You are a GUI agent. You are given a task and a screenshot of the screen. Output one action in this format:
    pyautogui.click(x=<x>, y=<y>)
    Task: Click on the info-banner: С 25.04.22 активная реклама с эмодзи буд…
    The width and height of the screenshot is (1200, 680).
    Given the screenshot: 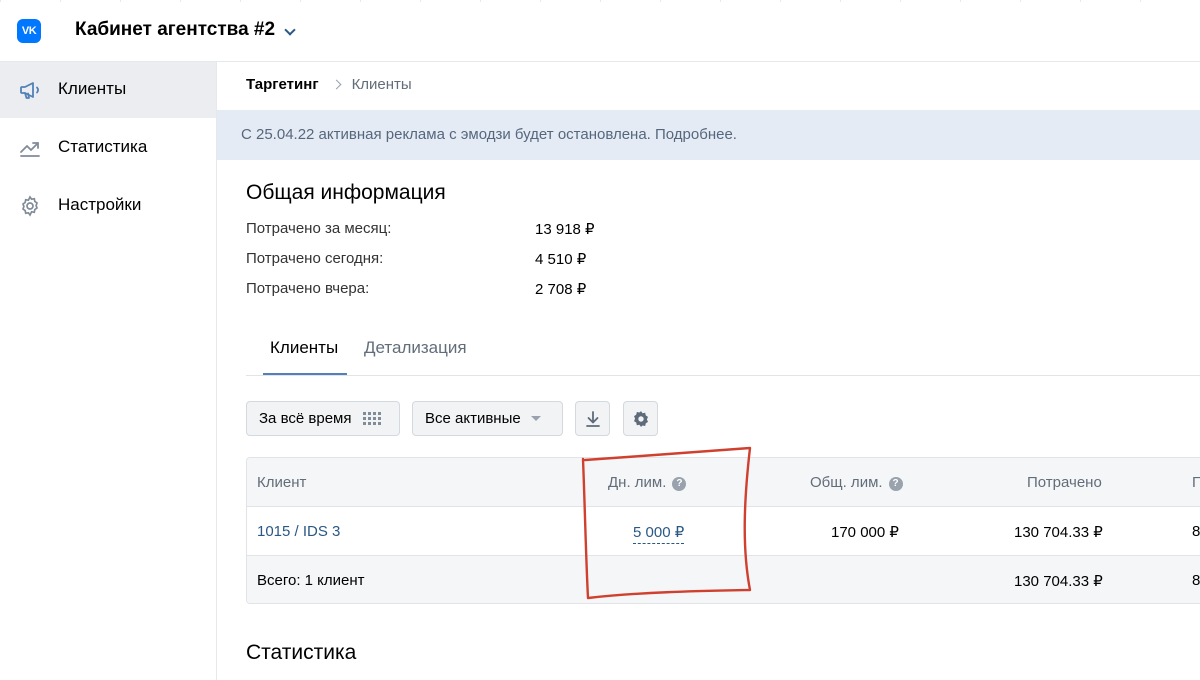 What is the action you would take?
    pyautogui.click(x=708, y=135)
    